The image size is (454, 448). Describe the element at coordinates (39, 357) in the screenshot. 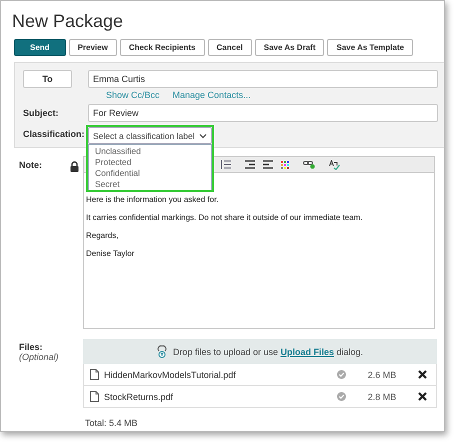

I see `optional-hint: (Optional)` at that location.